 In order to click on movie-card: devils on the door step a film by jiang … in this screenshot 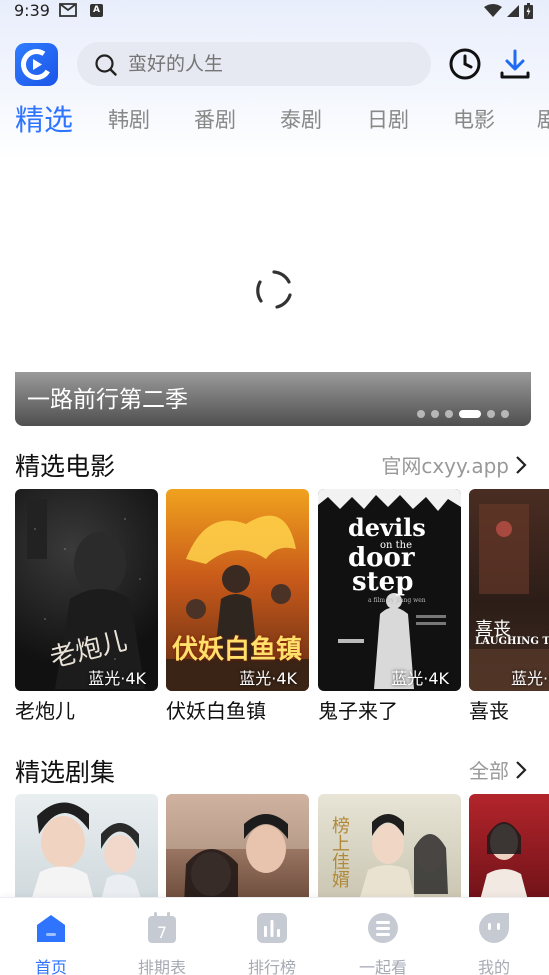, I will do `click(389, 606)`.